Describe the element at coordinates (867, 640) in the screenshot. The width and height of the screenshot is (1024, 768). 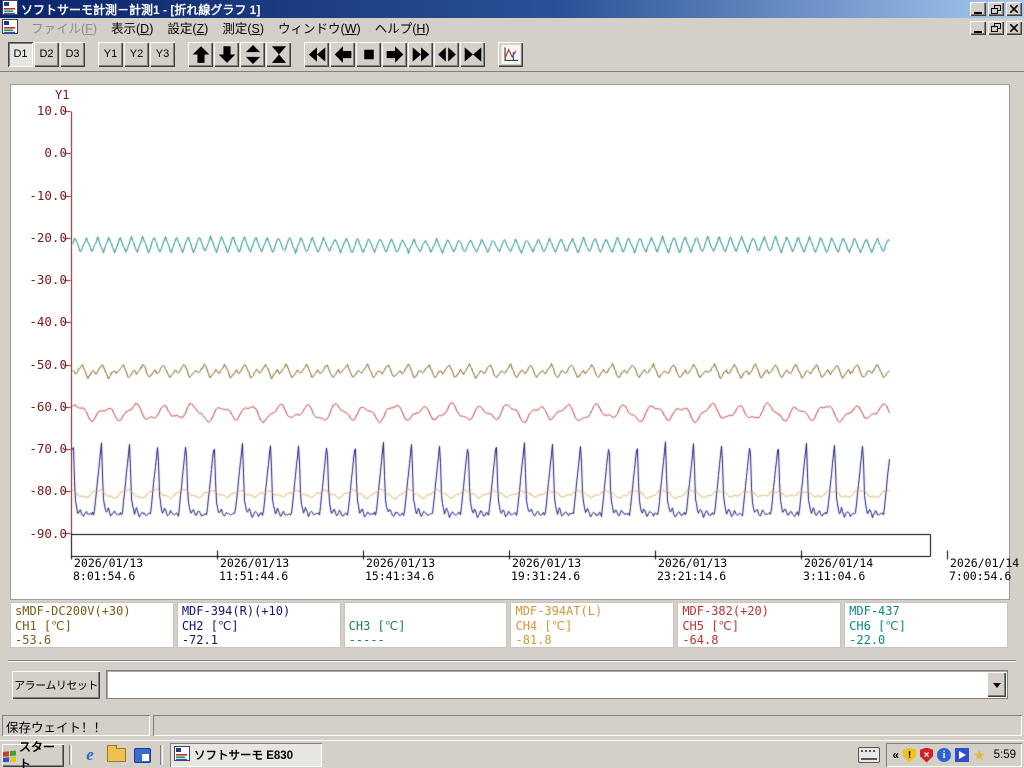
I see `legend-channel-value: -22.0` at that location.